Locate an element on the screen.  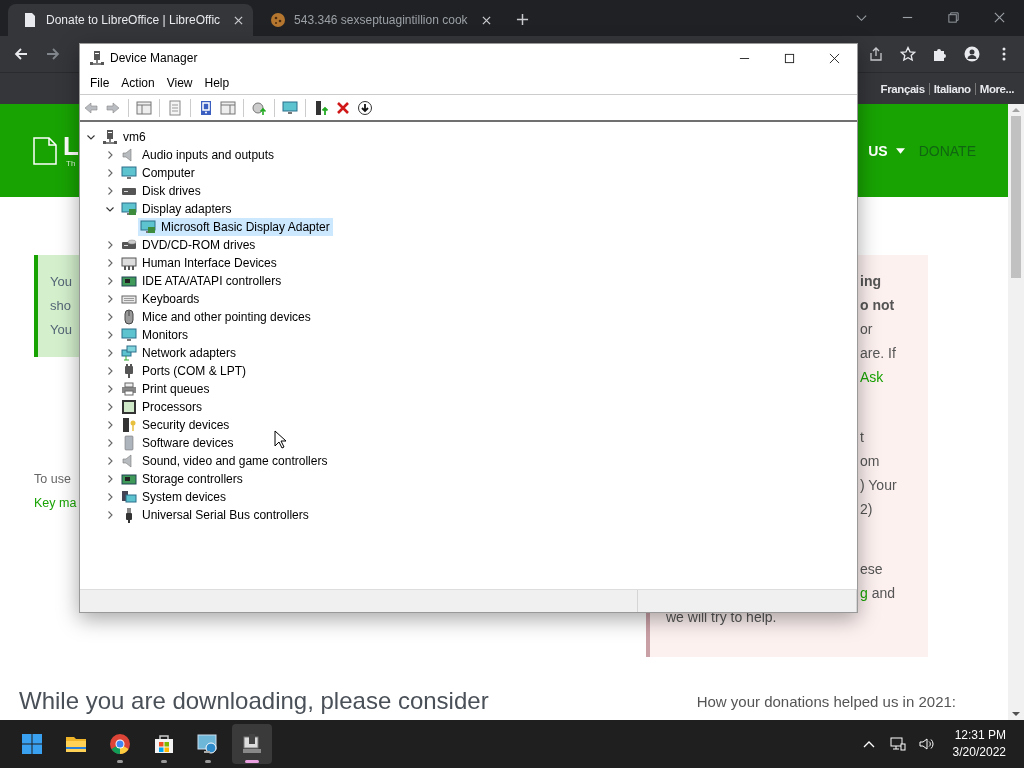
notice-text: om is located at coordinates (870, 461).